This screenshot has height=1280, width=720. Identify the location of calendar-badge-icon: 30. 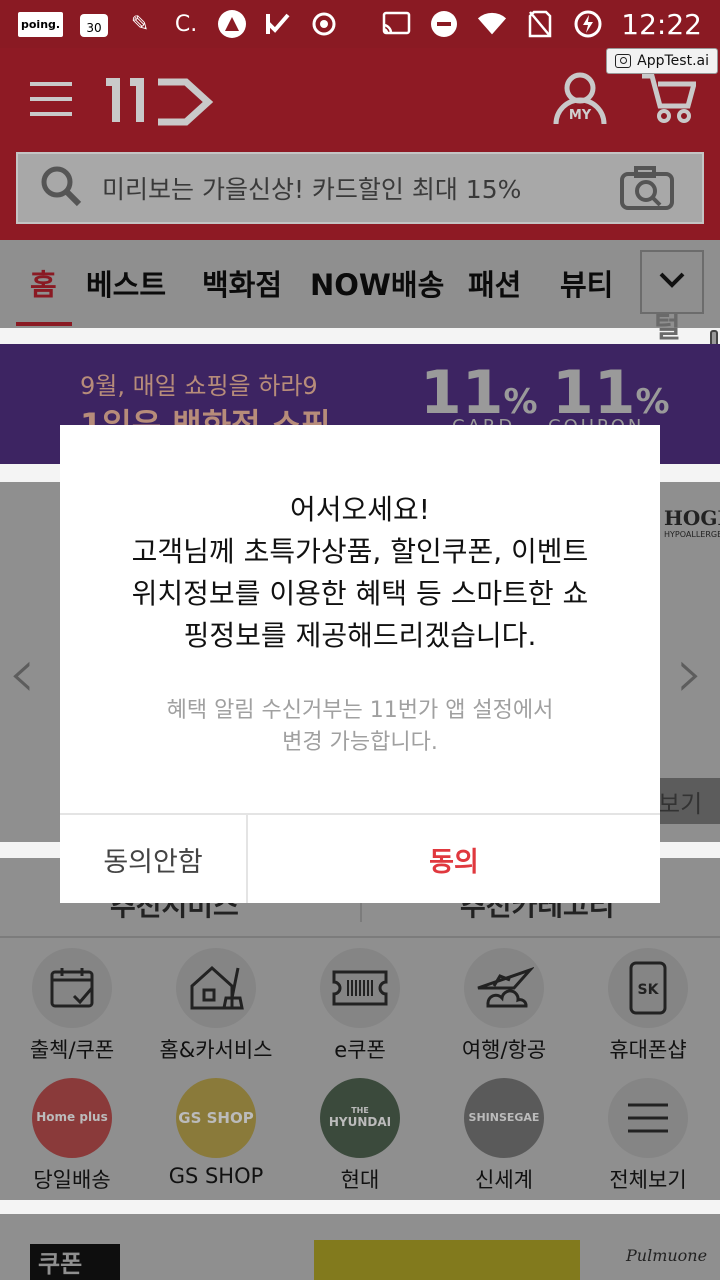
(94, 24).